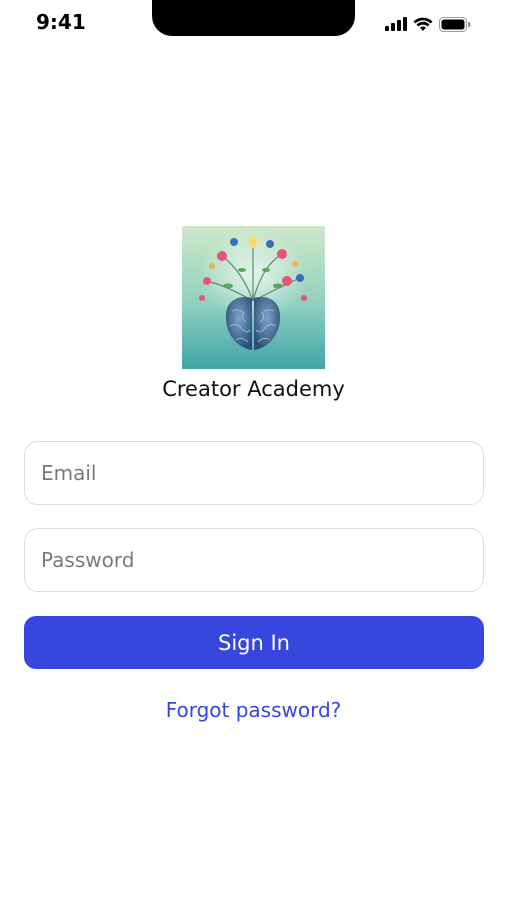  What do you see at coordinates (253, 710) in the screenshot?
I see `forgot-password-link: Forgot password?` at bounding box center [253, 710].